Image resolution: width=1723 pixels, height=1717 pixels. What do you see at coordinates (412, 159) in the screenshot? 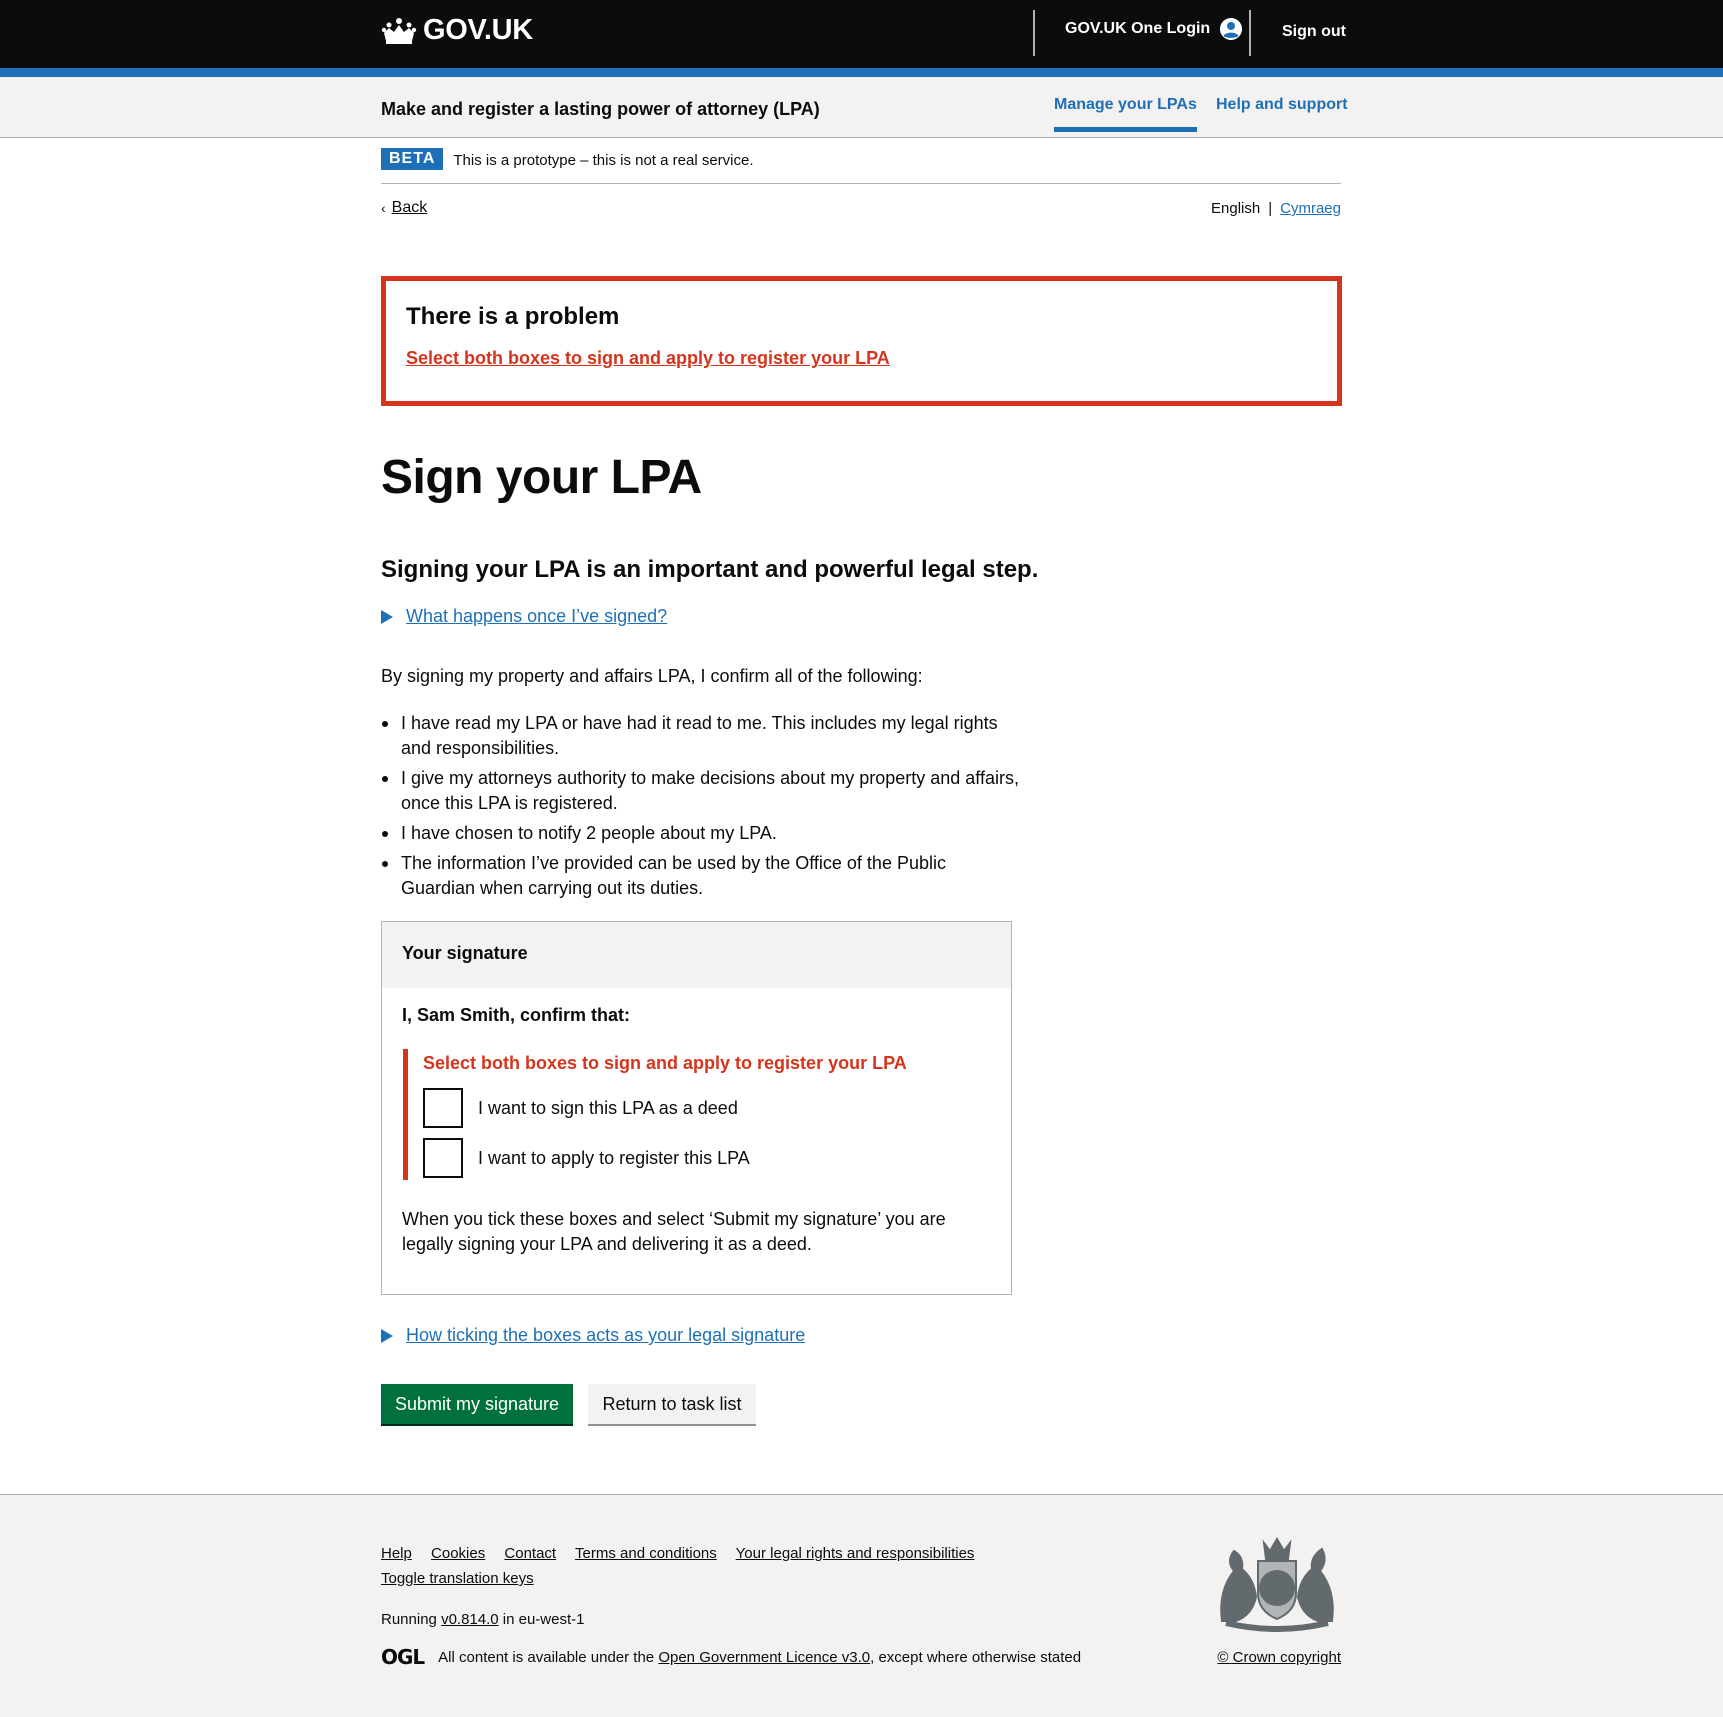
I see `beta-tag: BETA` at bounding box center [412, 159].